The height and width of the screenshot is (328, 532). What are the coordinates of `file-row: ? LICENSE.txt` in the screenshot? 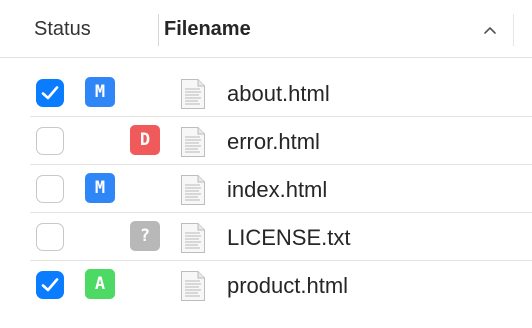 It's located at (266, 237).